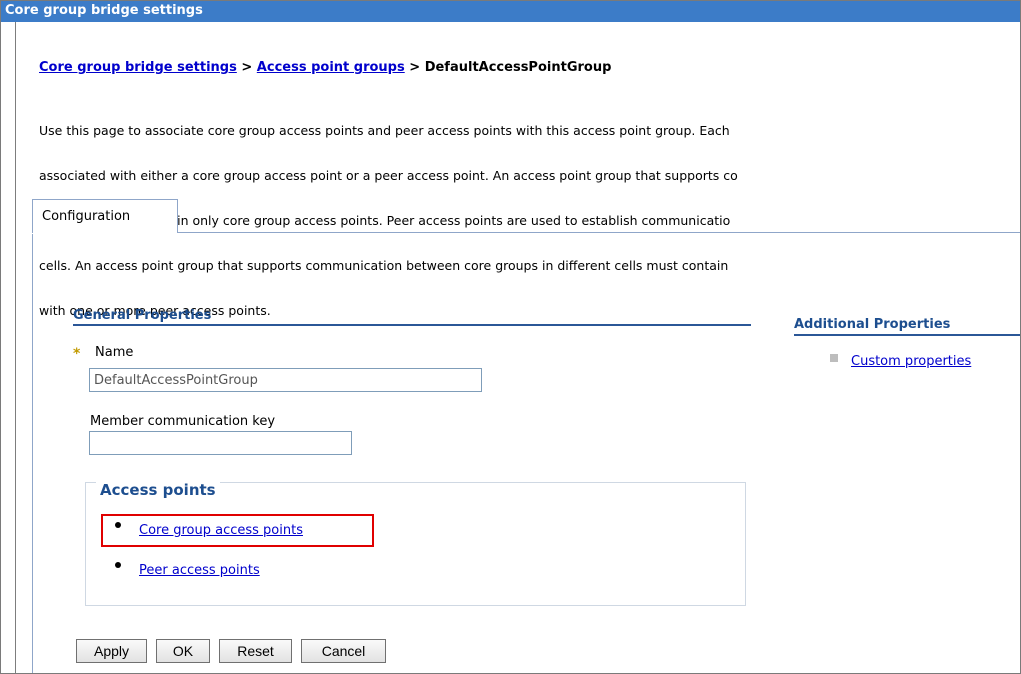  I want to click on name-label: Name, so click(114, 352).